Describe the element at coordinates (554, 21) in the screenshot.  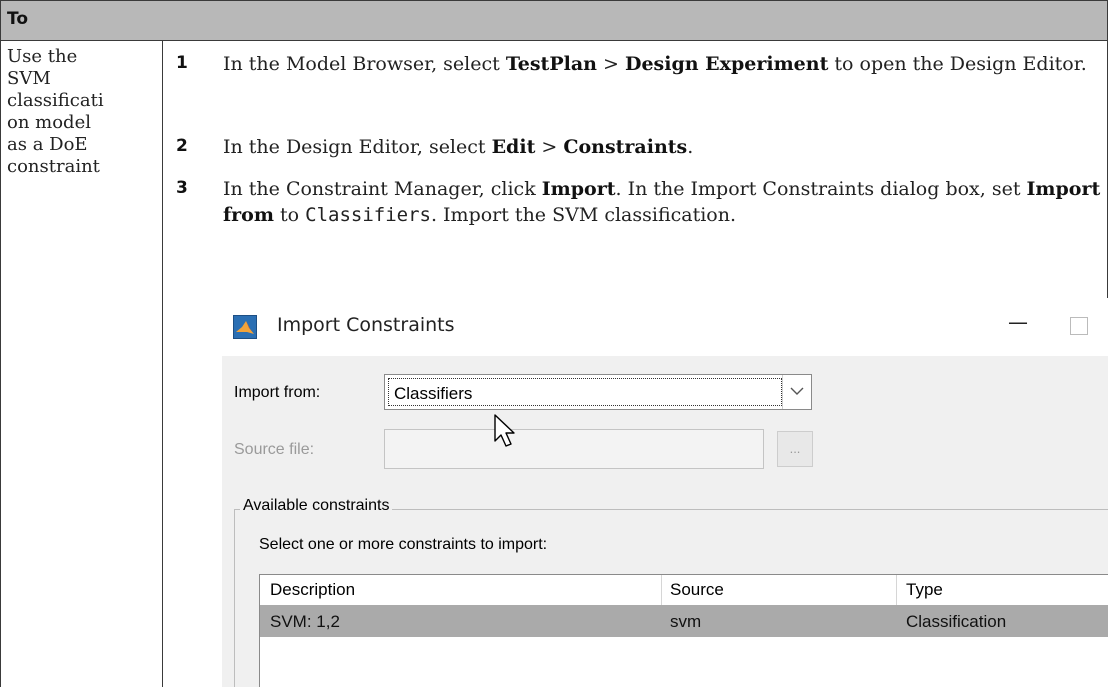
I see `table-header-row: To` at that location.